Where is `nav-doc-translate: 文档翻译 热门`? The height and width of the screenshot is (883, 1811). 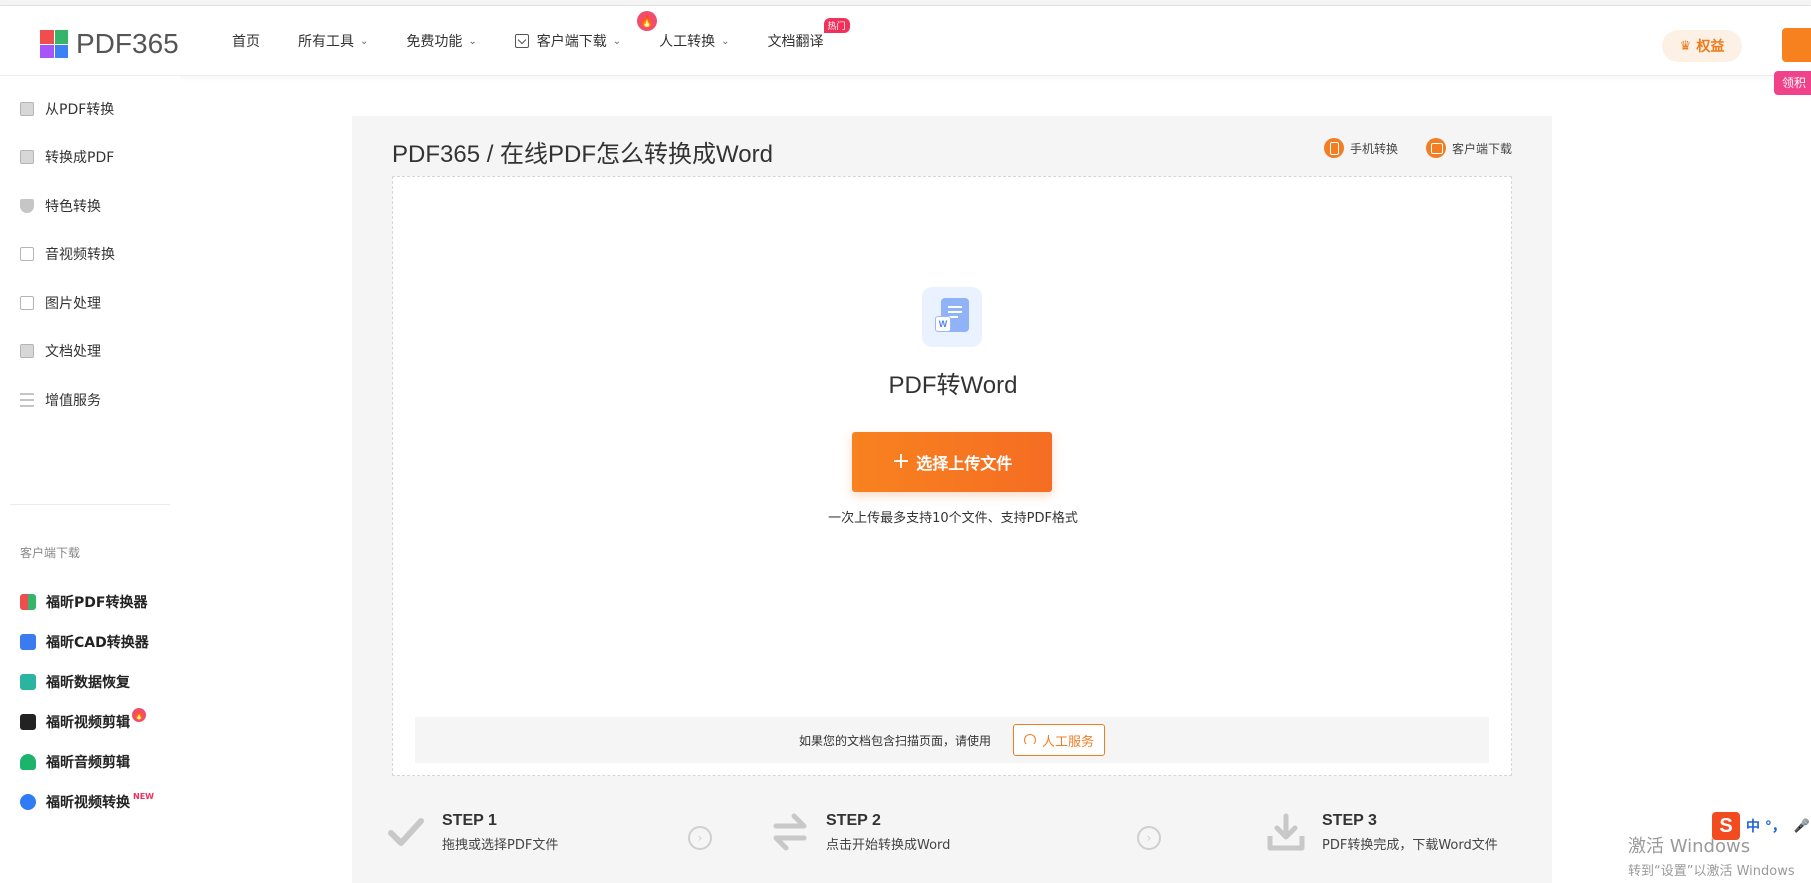 nav-doc-translate: 文档翻译 热门 is located at coordinates (808, 34).